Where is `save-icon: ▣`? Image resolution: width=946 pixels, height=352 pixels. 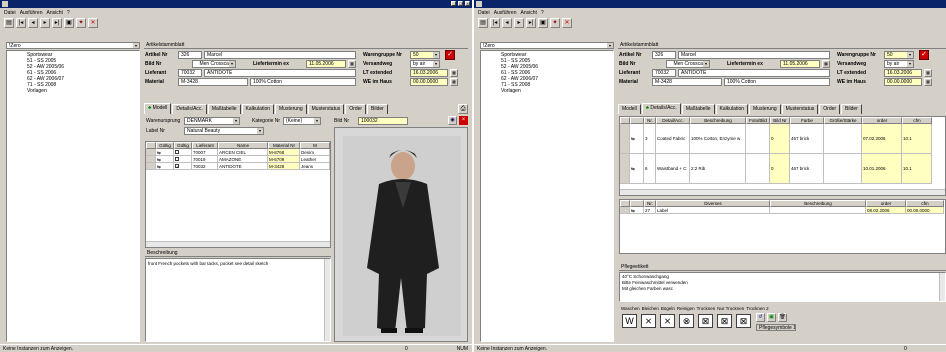 save-icon: ▣ is located at coordinates (771, 317).